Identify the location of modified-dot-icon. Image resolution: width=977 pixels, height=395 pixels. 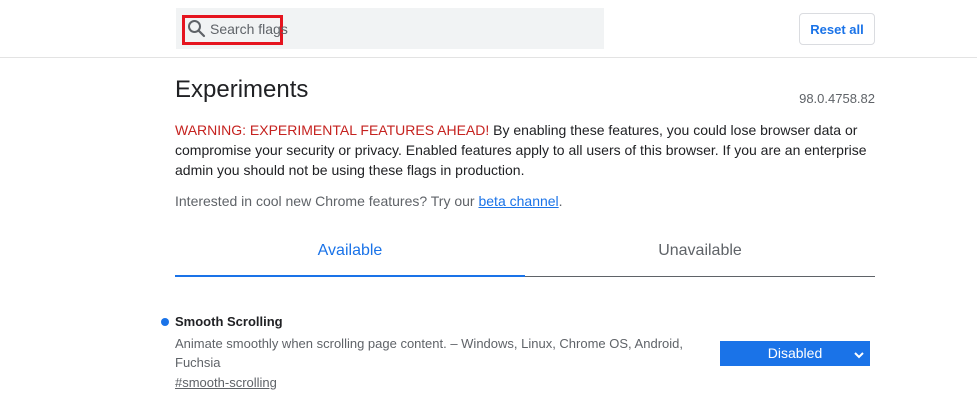
(165, 322).